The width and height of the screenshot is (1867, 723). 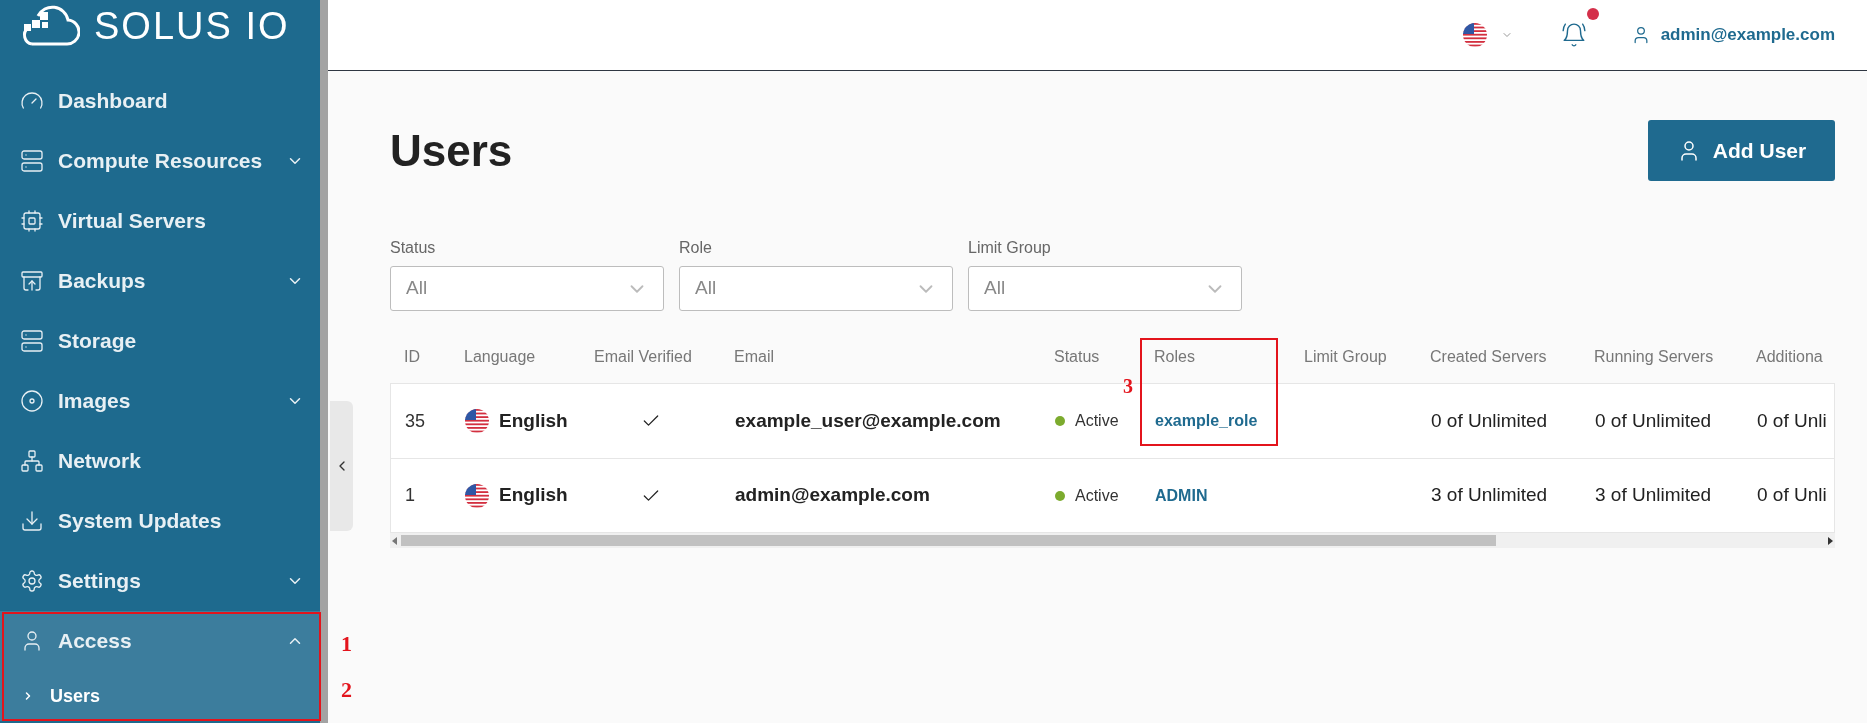 What do you see at coordinates (451, 150) in the screenshot?
I see `page-title: Users` at bounding box center [451, 150].